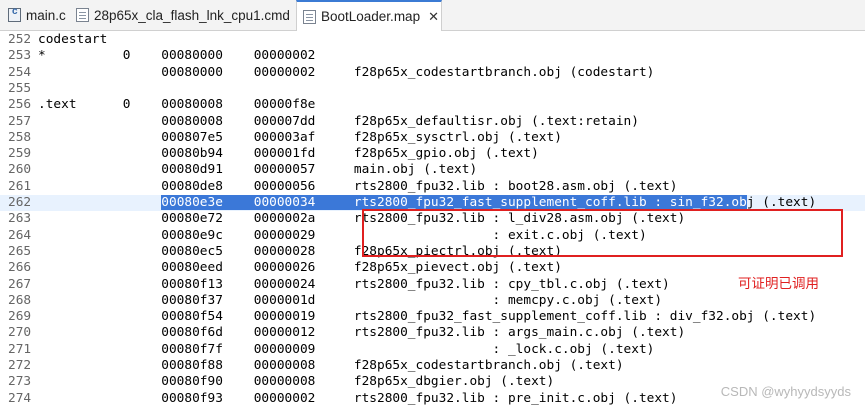 The image size is (865, 407). What do you see at coordinates (177, 56) in the screenshot?
I see `line-text: * 0 00080000 00000002` at bounding box center [177, 56].